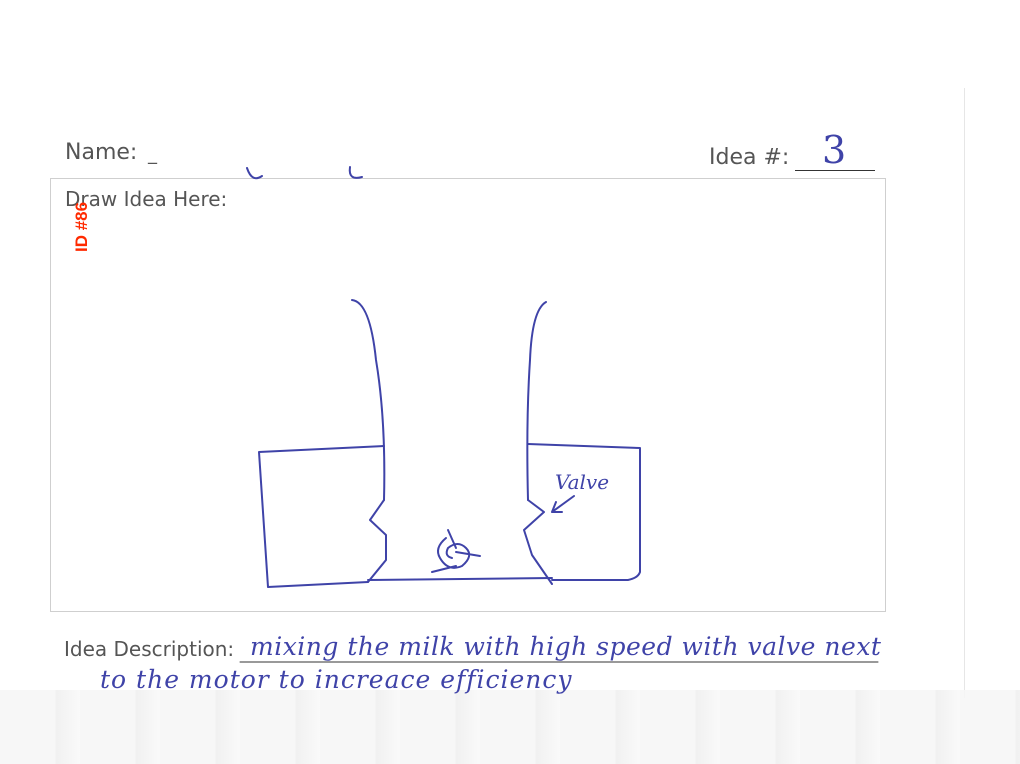  Describe the element at coordinates (149, 649) in the screenshot. I see `description-label: Idea Description:` at that location.